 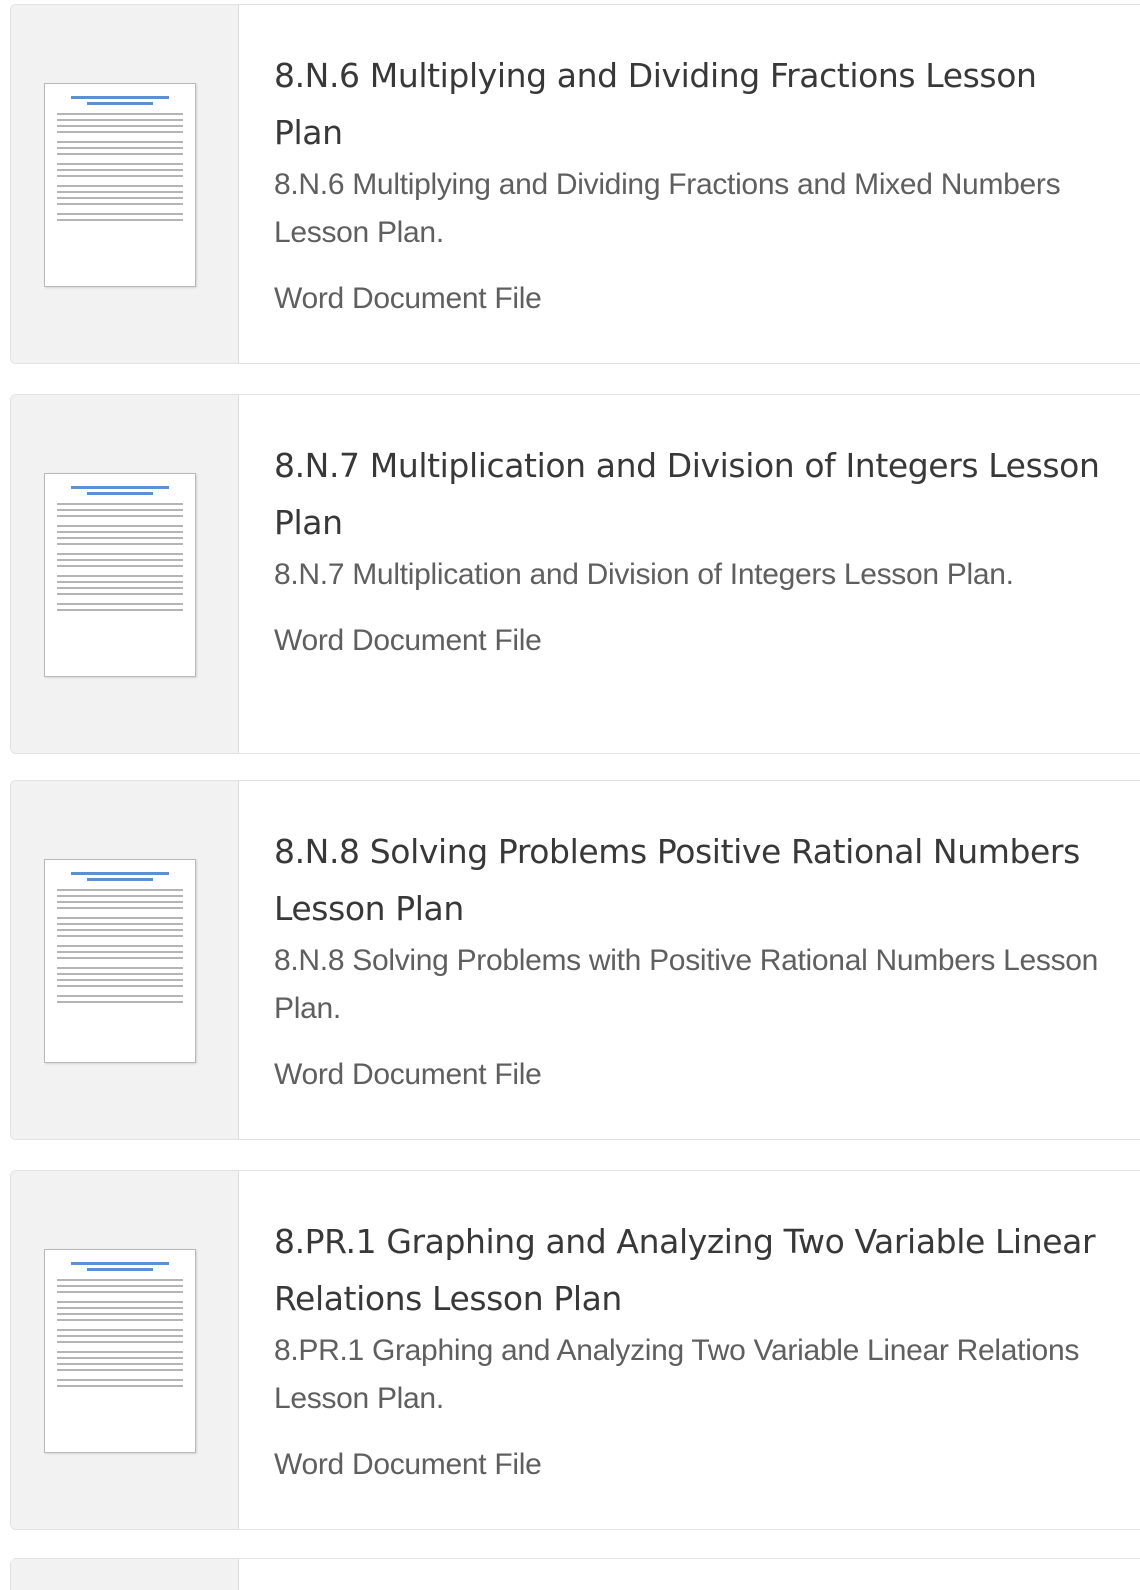 What do you see at coordinates (575, 1574) in the screenshot?
I see `resource-card-partial` at bounding box center [575, 1574].